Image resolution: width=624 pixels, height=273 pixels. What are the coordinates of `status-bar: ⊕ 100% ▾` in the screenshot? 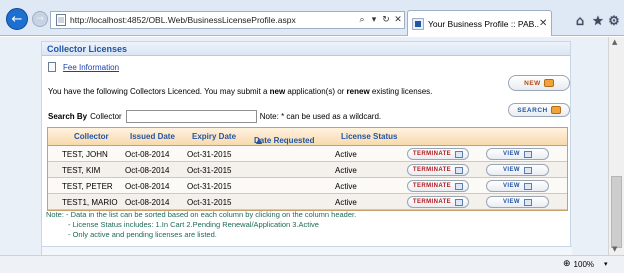 It's located at (312, 264).